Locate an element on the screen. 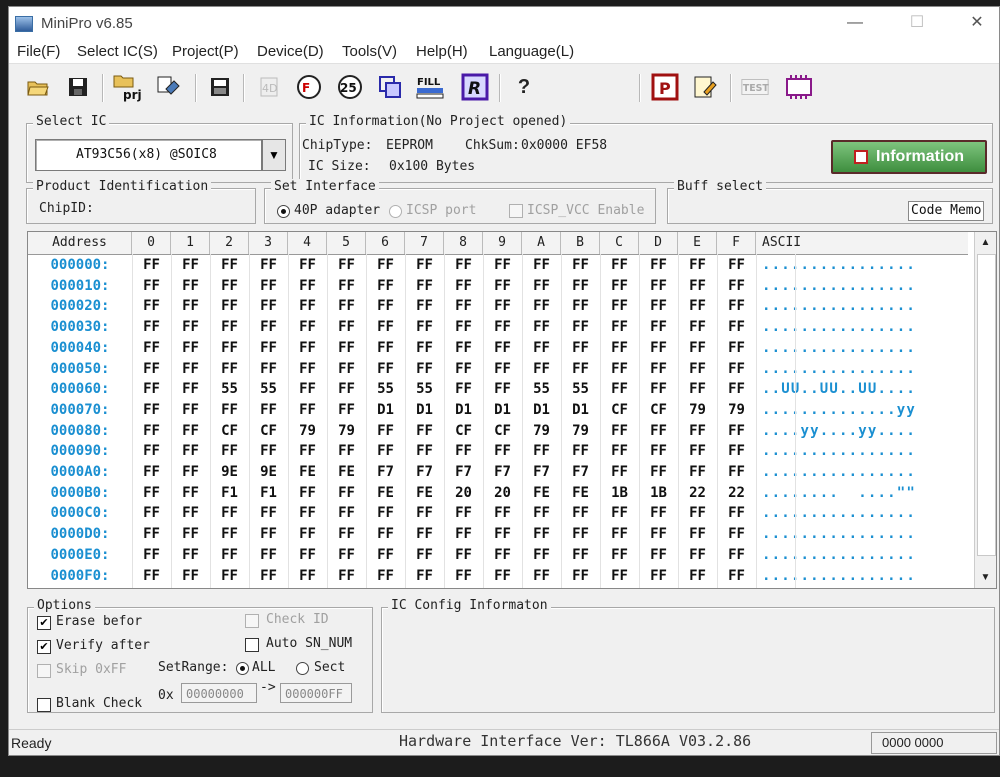 The height and width of the screenshot is (777, 1000). adapter-radio is located at coordinates (283, 211).